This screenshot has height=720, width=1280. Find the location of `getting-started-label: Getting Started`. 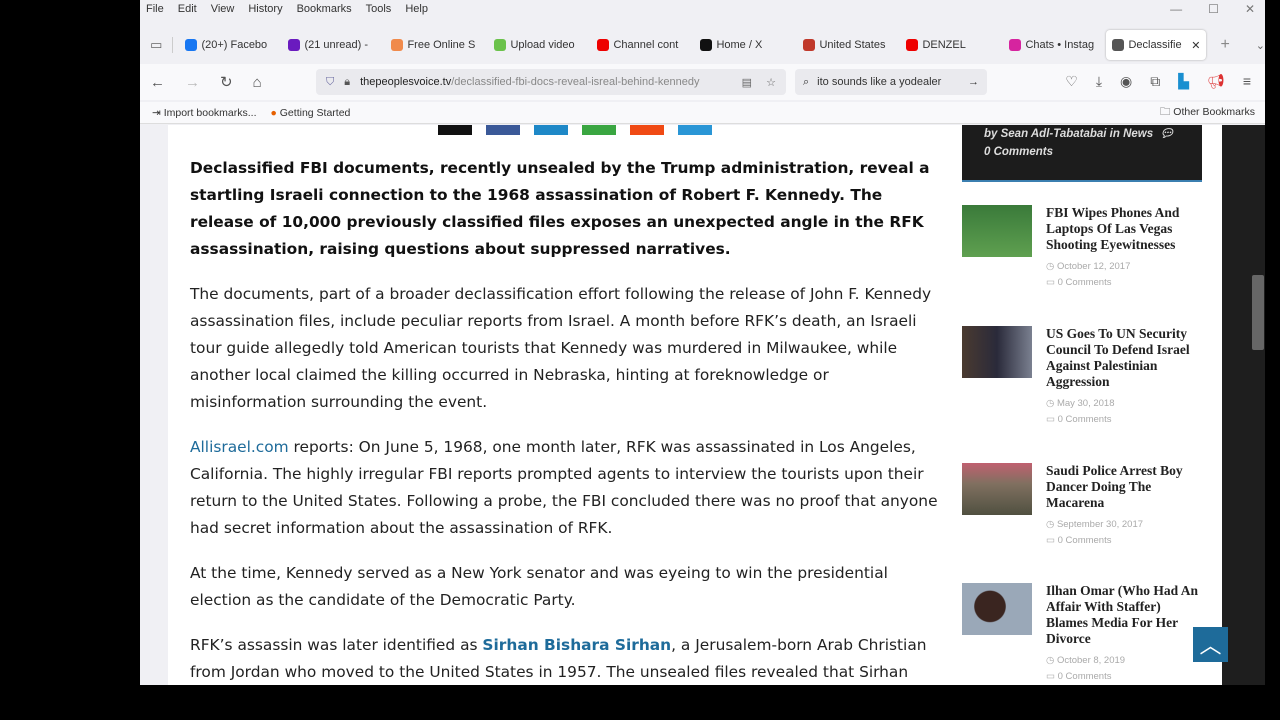

getting-started-label: Getting Started is located at coordinates (315, 112).